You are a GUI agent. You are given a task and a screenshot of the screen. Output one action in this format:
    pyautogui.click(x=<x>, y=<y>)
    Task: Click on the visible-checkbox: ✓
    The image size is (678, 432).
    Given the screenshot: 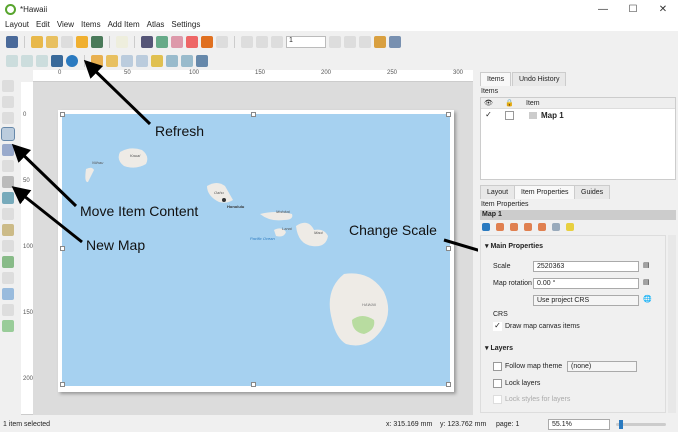 What is the action you would take?
    pyautogui.click(x=488, y=115)
    